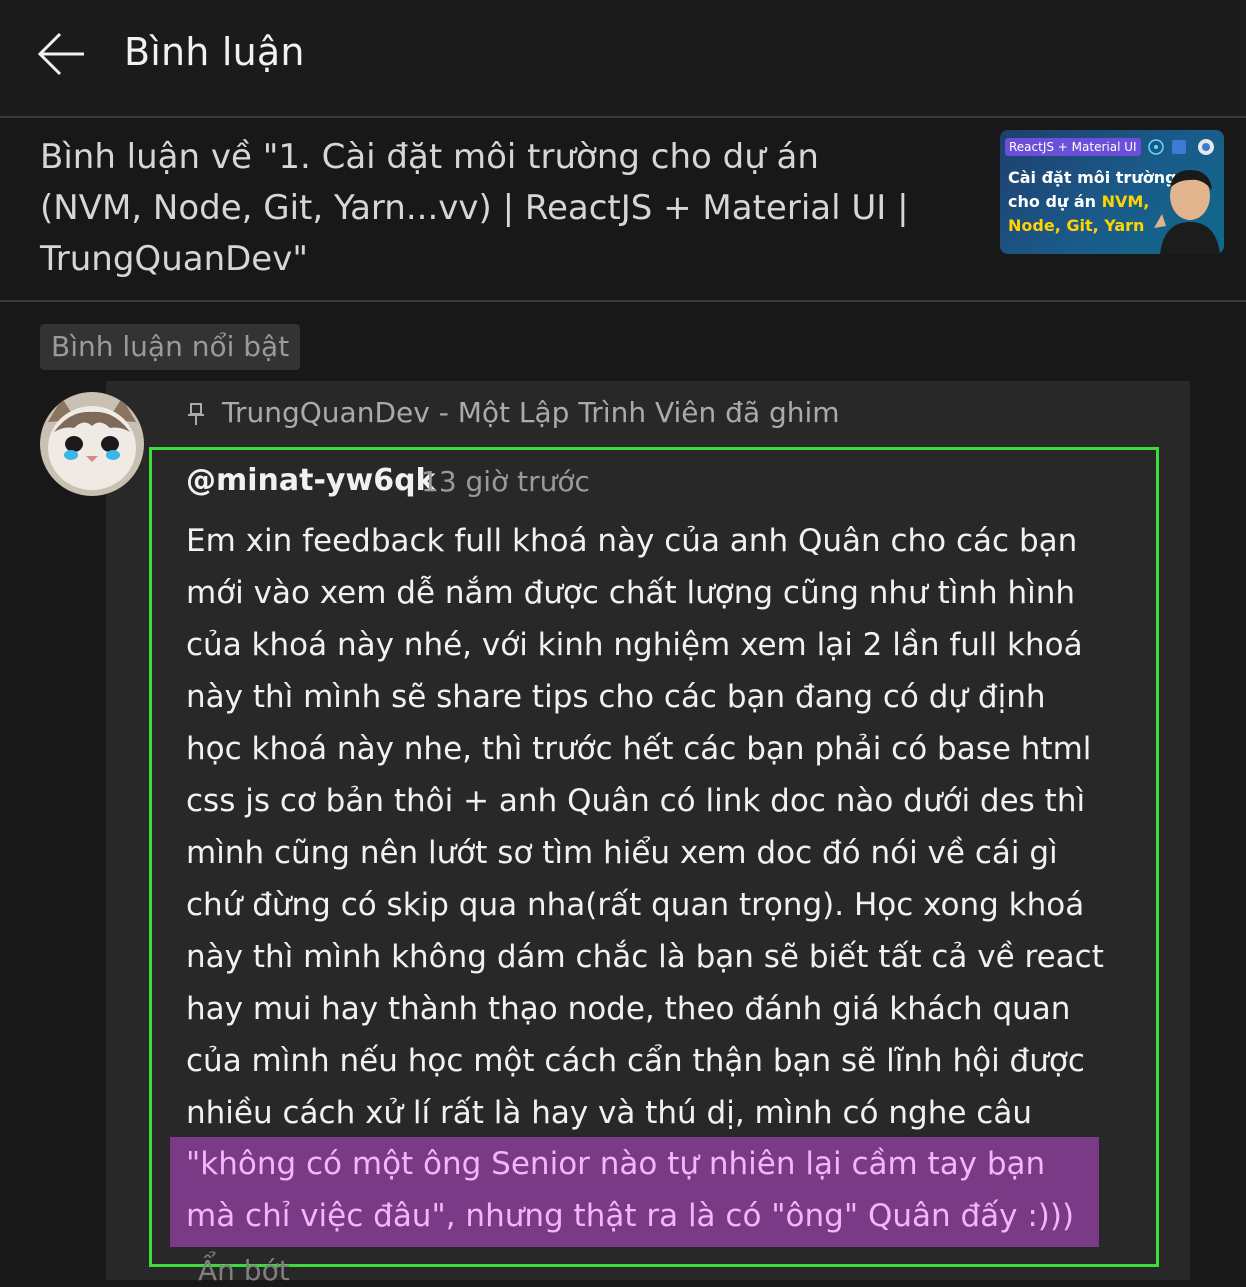  I want to click on pin-icon, so click(196, 414).